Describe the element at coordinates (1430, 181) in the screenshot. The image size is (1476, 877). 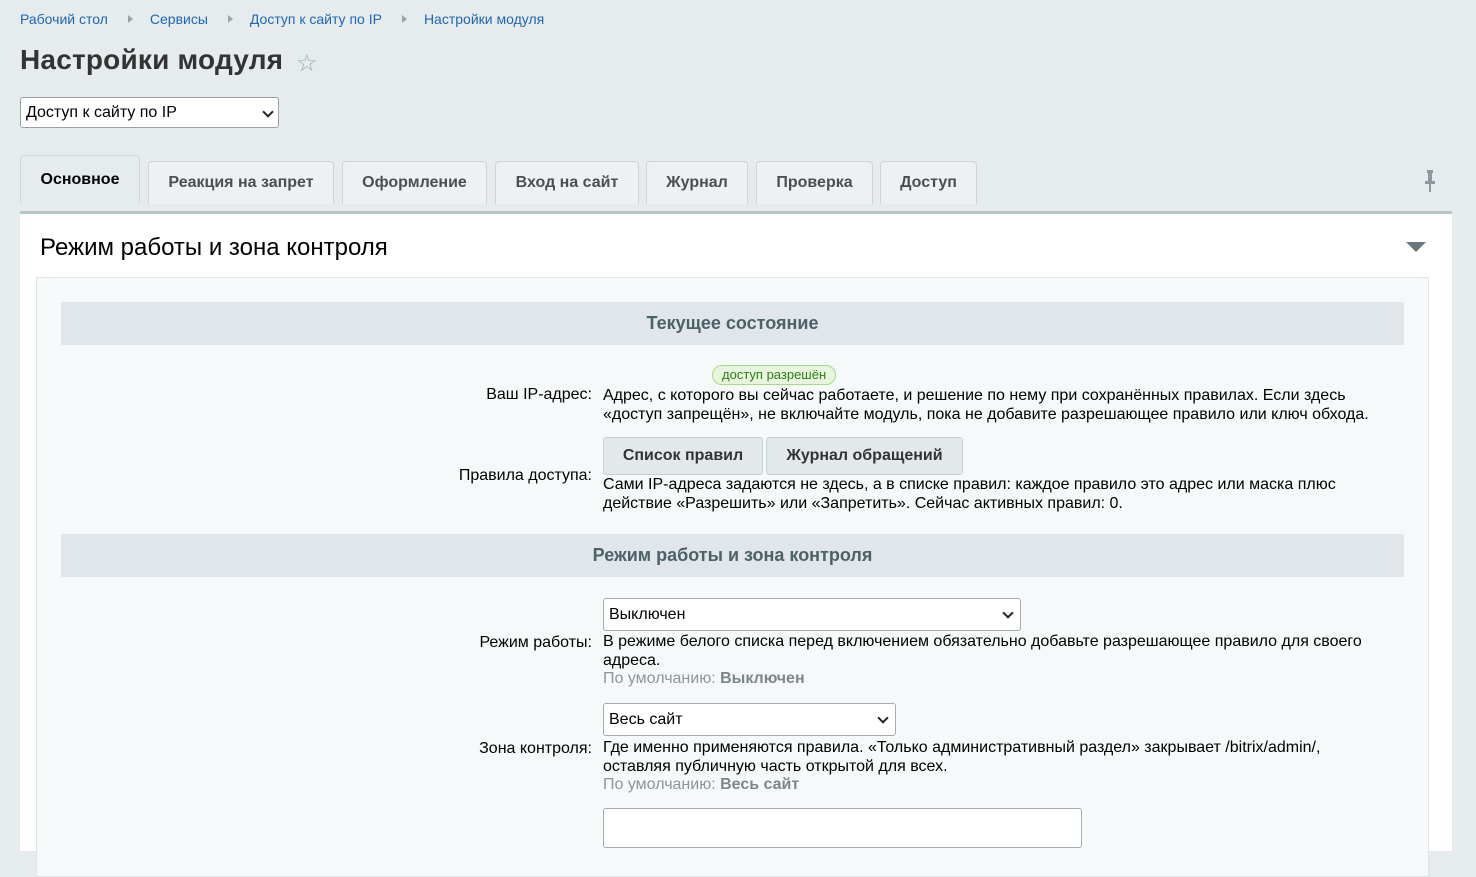
I see `pin-icon` at that location.